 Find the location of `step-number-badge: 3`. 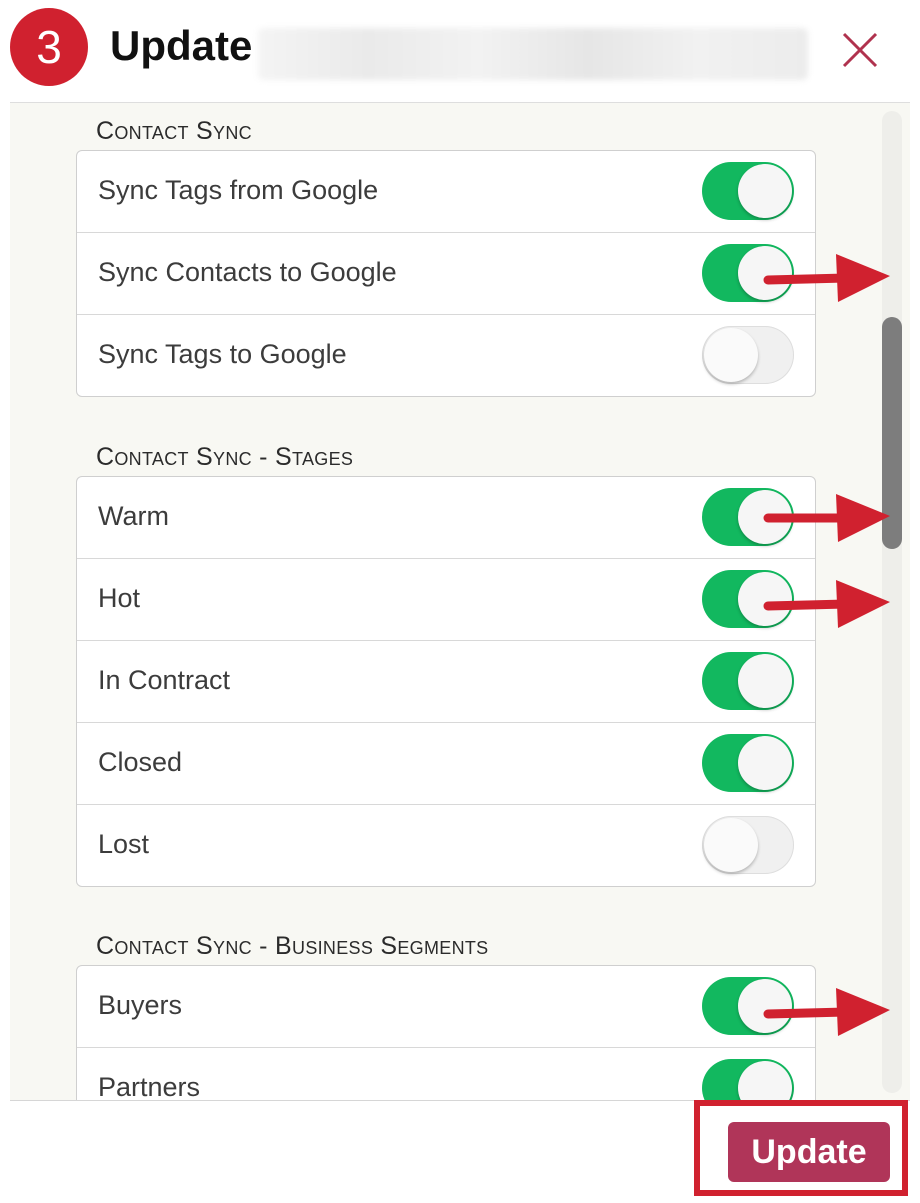

step-number-badge: 3 is located at coordinates (49, 47).